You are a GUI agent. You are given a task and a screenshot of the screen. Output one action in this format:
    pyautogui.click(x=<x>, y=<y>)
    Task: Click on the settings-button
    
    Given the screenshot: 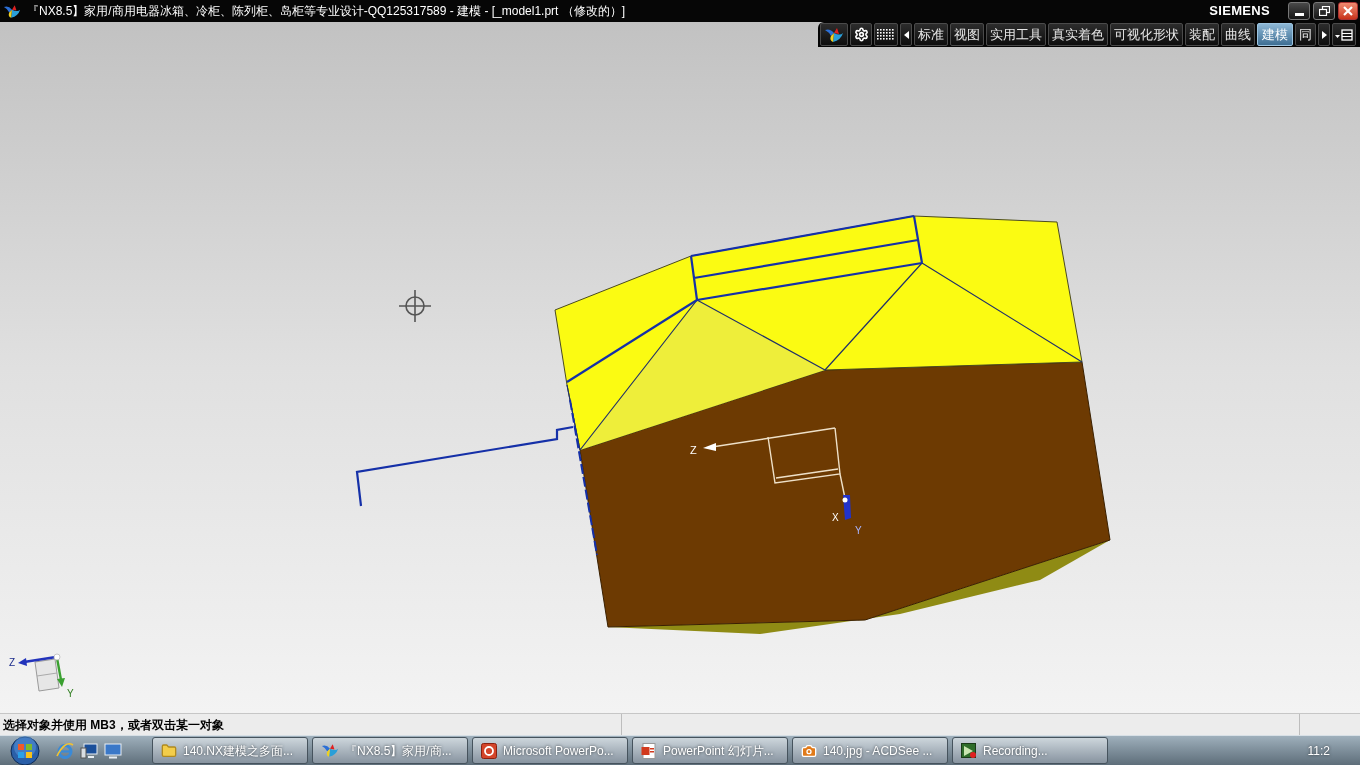 What is the action you would take?
    pyautogui.click(x=861, y=34)
    